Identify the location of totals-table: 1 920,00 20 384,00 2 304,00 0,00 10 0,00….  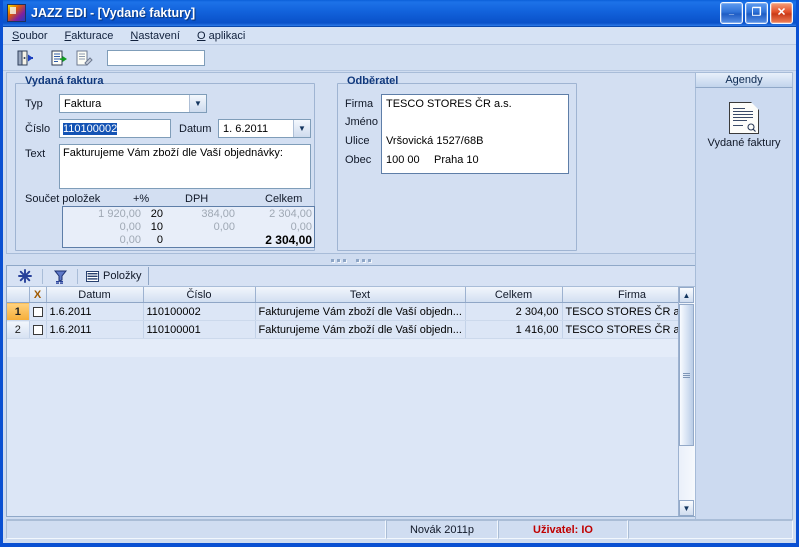
(188, 227).